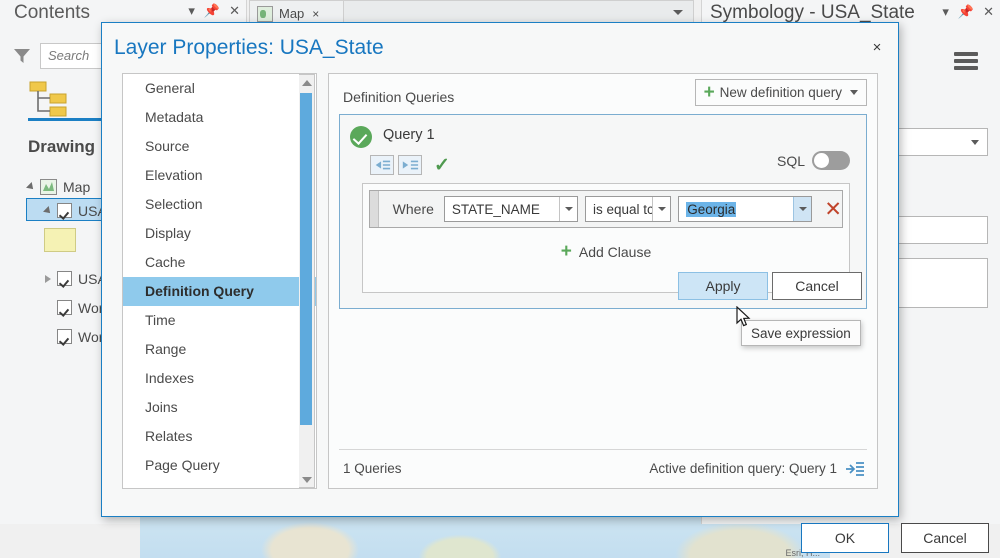 The width and height of the screenshot is (1000, 558). What do you see at coordinates (745, 209) in the screenshot?
I see `value-combobox: Georgia` at bounding box center [745, 209].